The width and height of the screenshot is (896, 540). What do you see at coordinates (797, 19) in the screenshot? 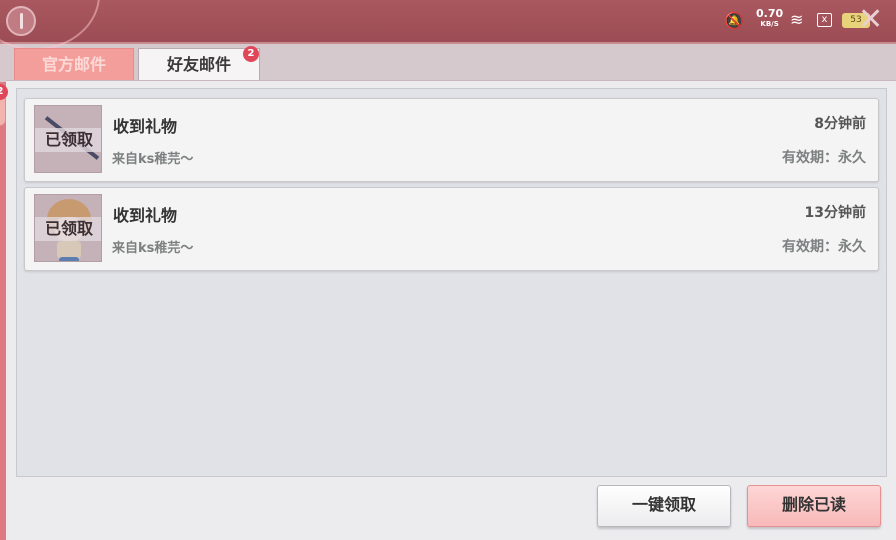
I see `wifi-icon: ≋` at bounding box center [797, 19].